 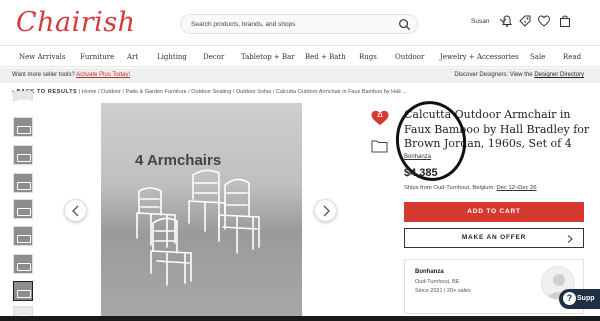 I want to click on nav-item-read: Read, so click(x=572, y=57).